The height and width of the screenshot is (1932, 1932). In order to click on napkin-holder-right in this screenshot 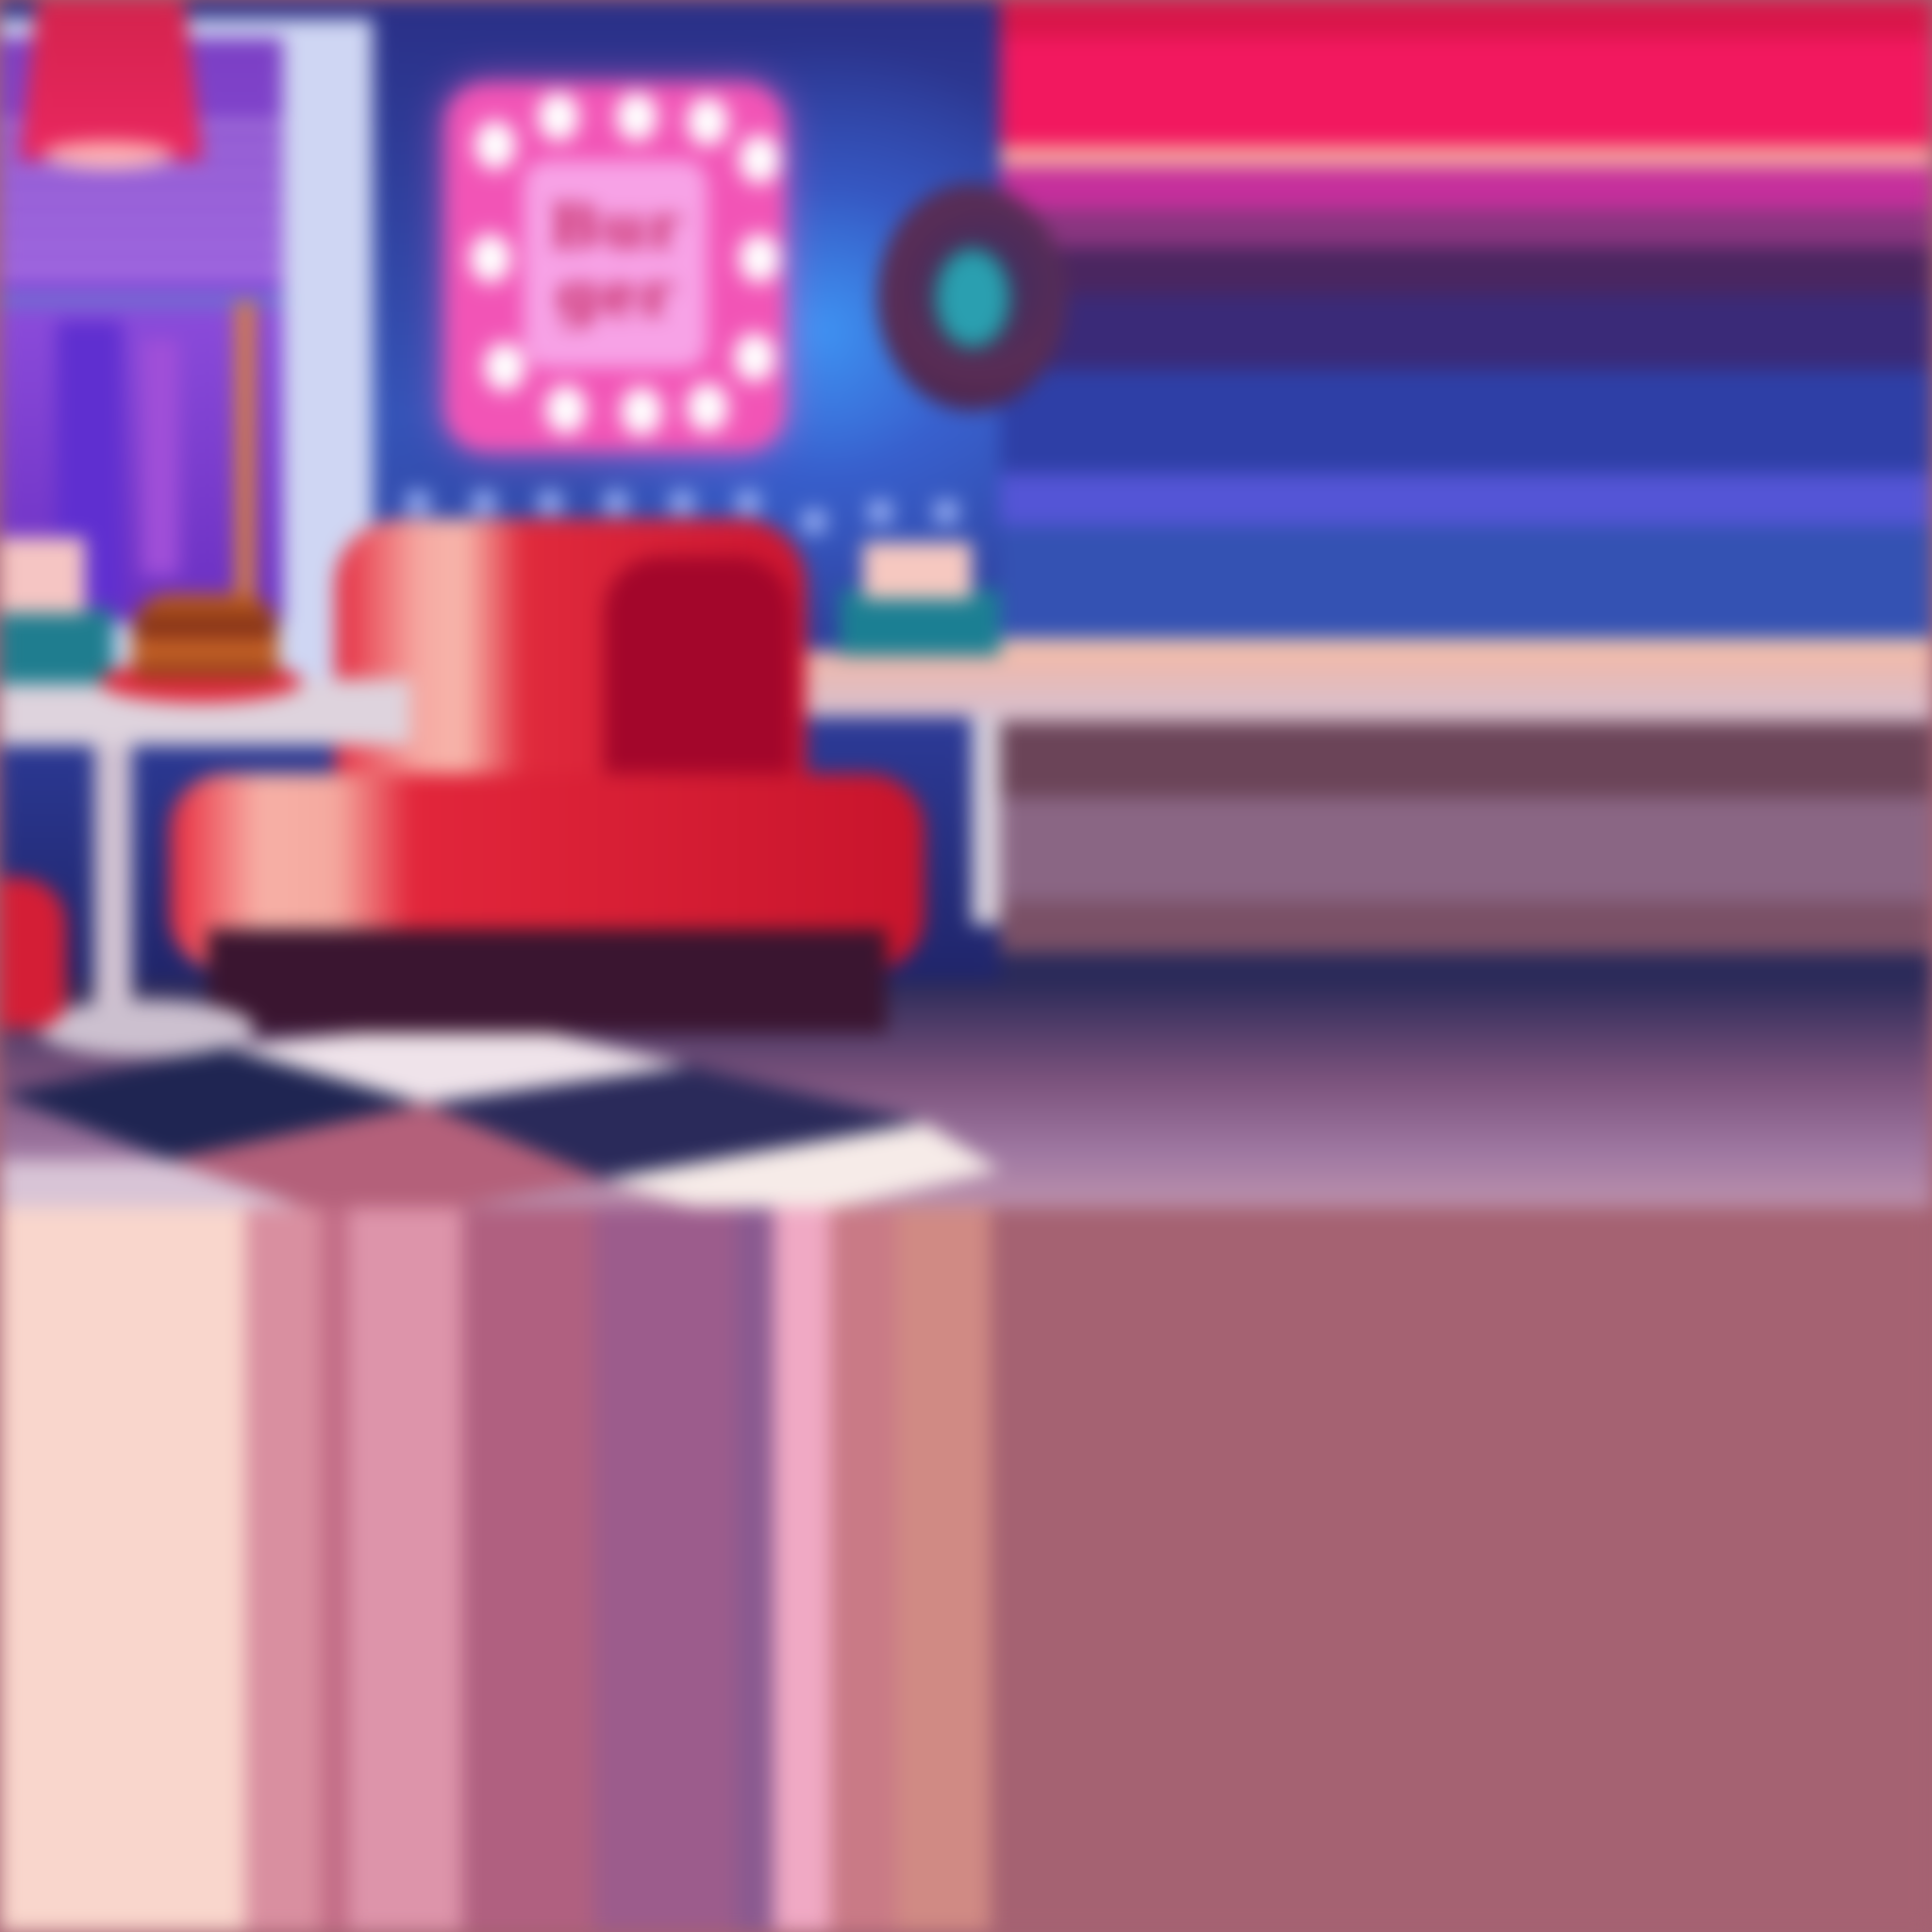, I will do `click(920, 623)`.